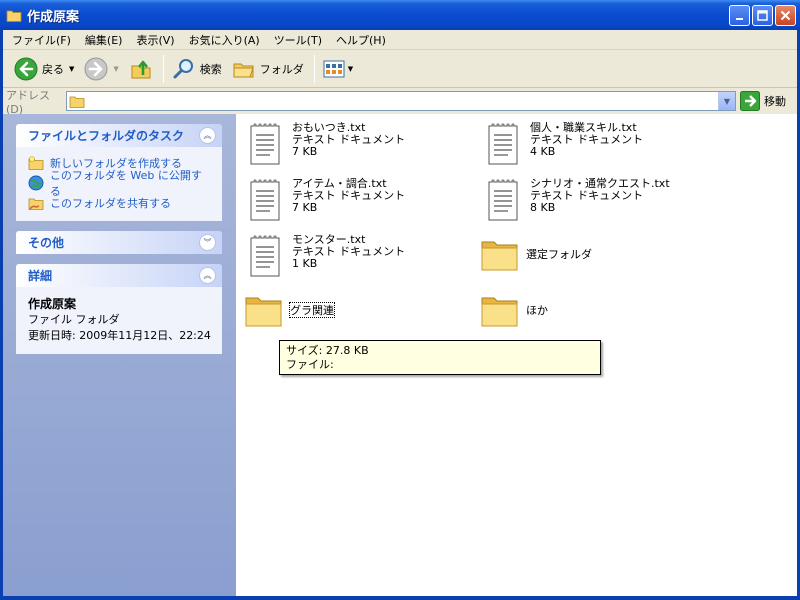 Image resolution: width=800 pixels, height=600 pixels. I want to click on go-button: 移動, so click(763, 101).